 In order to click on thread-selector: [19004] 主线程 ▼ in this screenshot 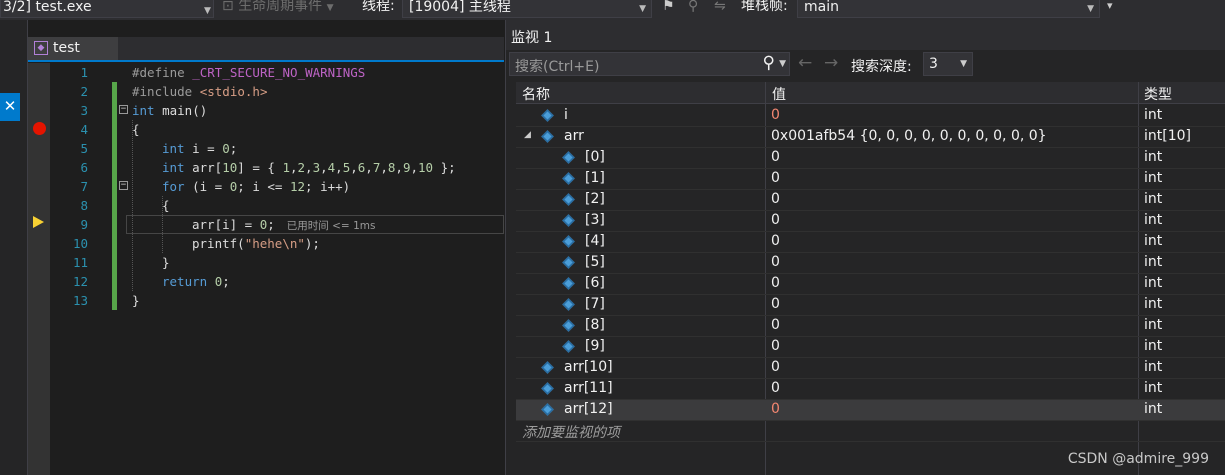, I will do `click(527, 9)`.